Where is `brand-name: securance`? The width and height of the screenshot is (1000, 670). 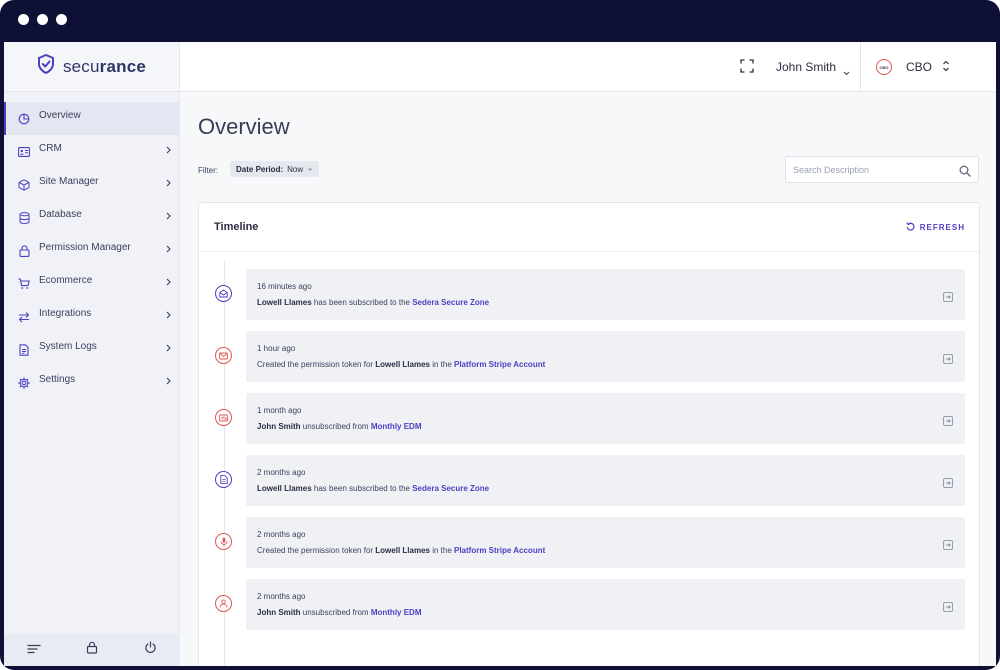
brand-name: securance is located at coordinates (104, 67).